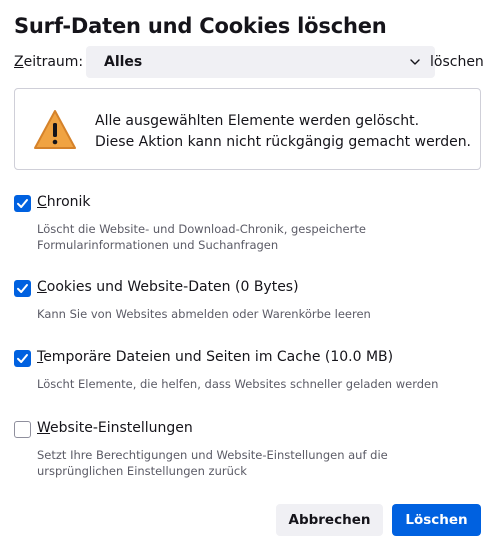 This screenshot has width=497, height=552. What do you see at coordinates (123, 62) in the screenshot?
I see `time-range-value: Alles` at bounding box center [123, 62].